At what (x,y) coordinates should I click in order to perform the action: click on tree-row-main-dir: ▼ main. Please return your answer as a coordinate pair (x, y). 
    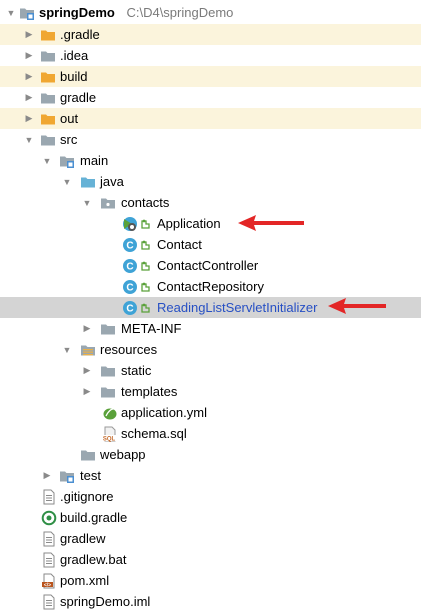
    Looking at the image, I should click on (210, 160).